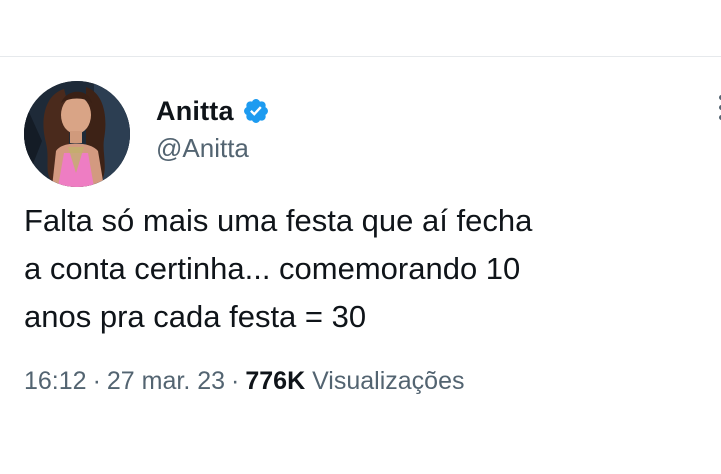 The height and width of the screenshot is (474, 721). Describe the element at coordinates (213, 148) in the screenshot. I see `handle: @Anitta` at that location.